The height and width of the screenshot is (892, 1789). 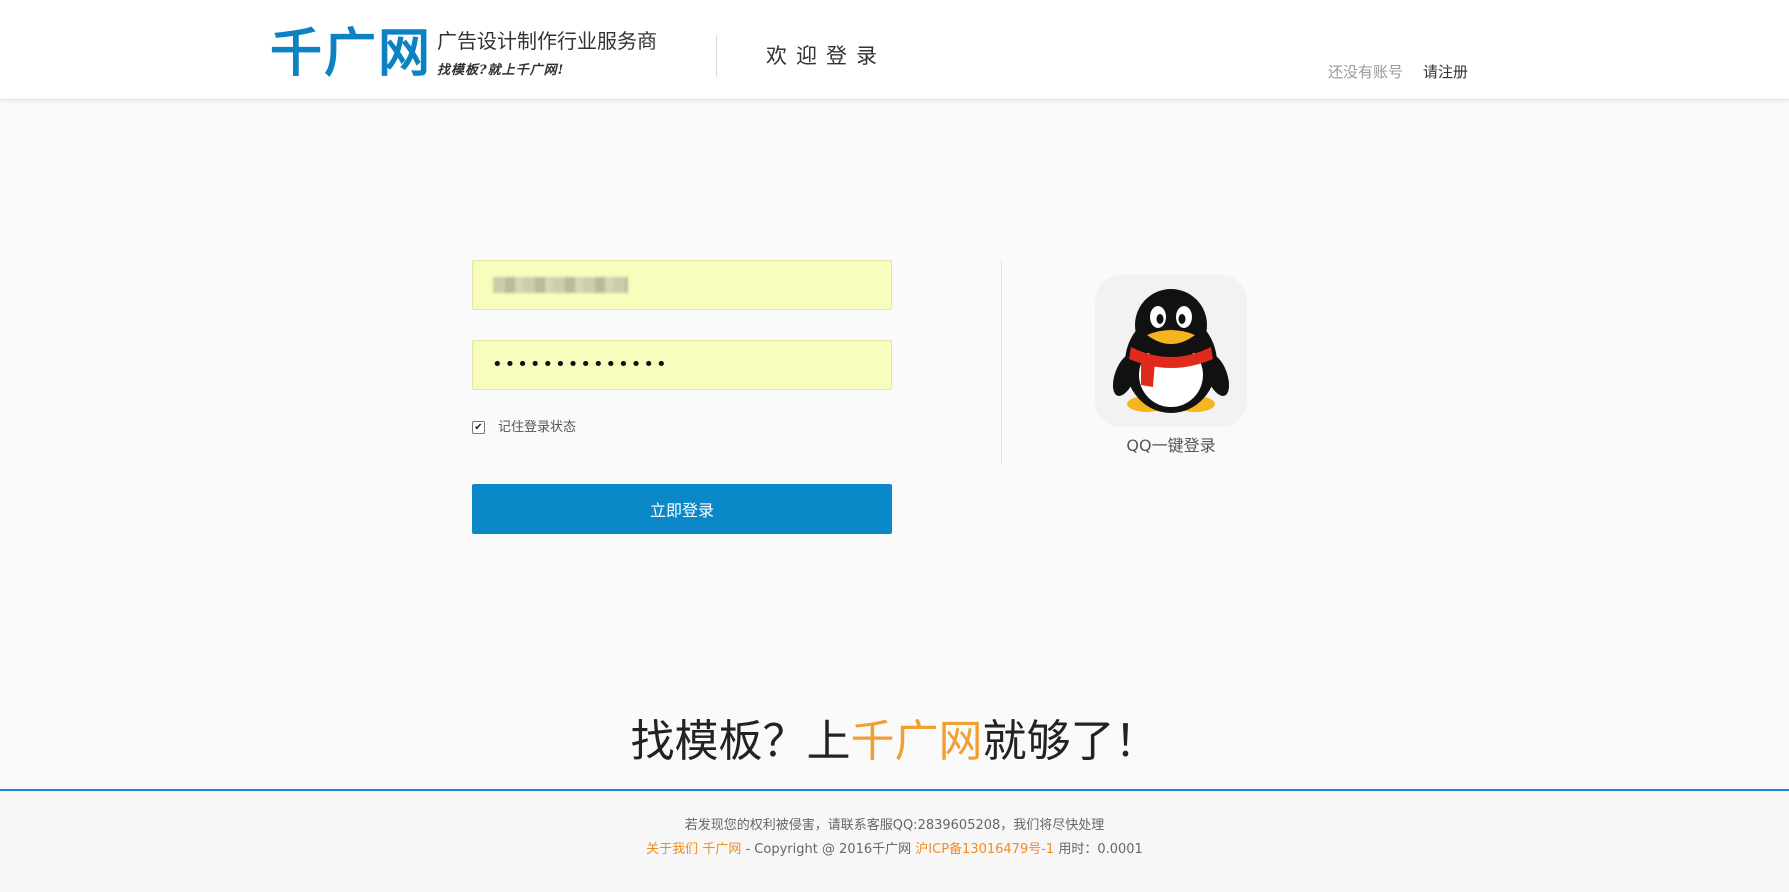 I want to click on redacted-username, so click(x=560, y=285).